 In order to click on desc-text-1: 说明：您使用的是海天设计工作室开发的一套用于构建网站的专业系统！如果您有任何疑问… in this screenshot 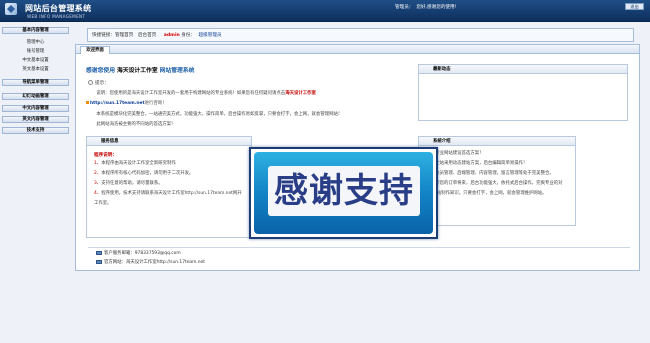, I will do `click(189, 93)`.